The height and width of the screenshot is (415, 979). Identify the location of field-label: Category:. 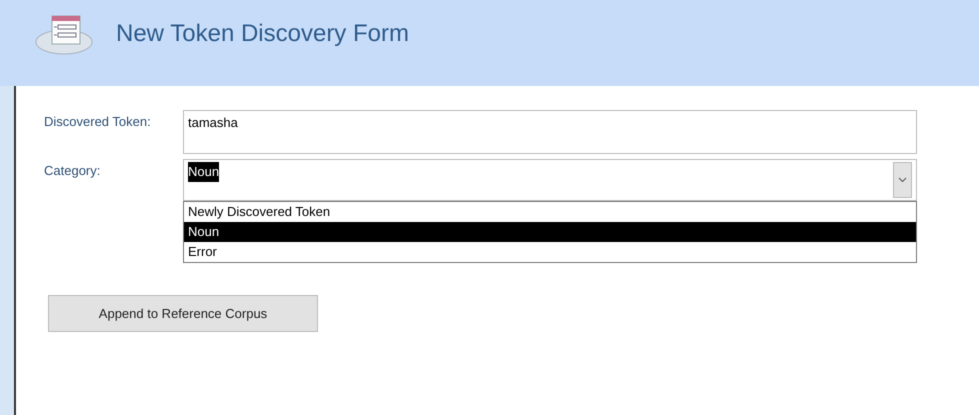
(73, 171).